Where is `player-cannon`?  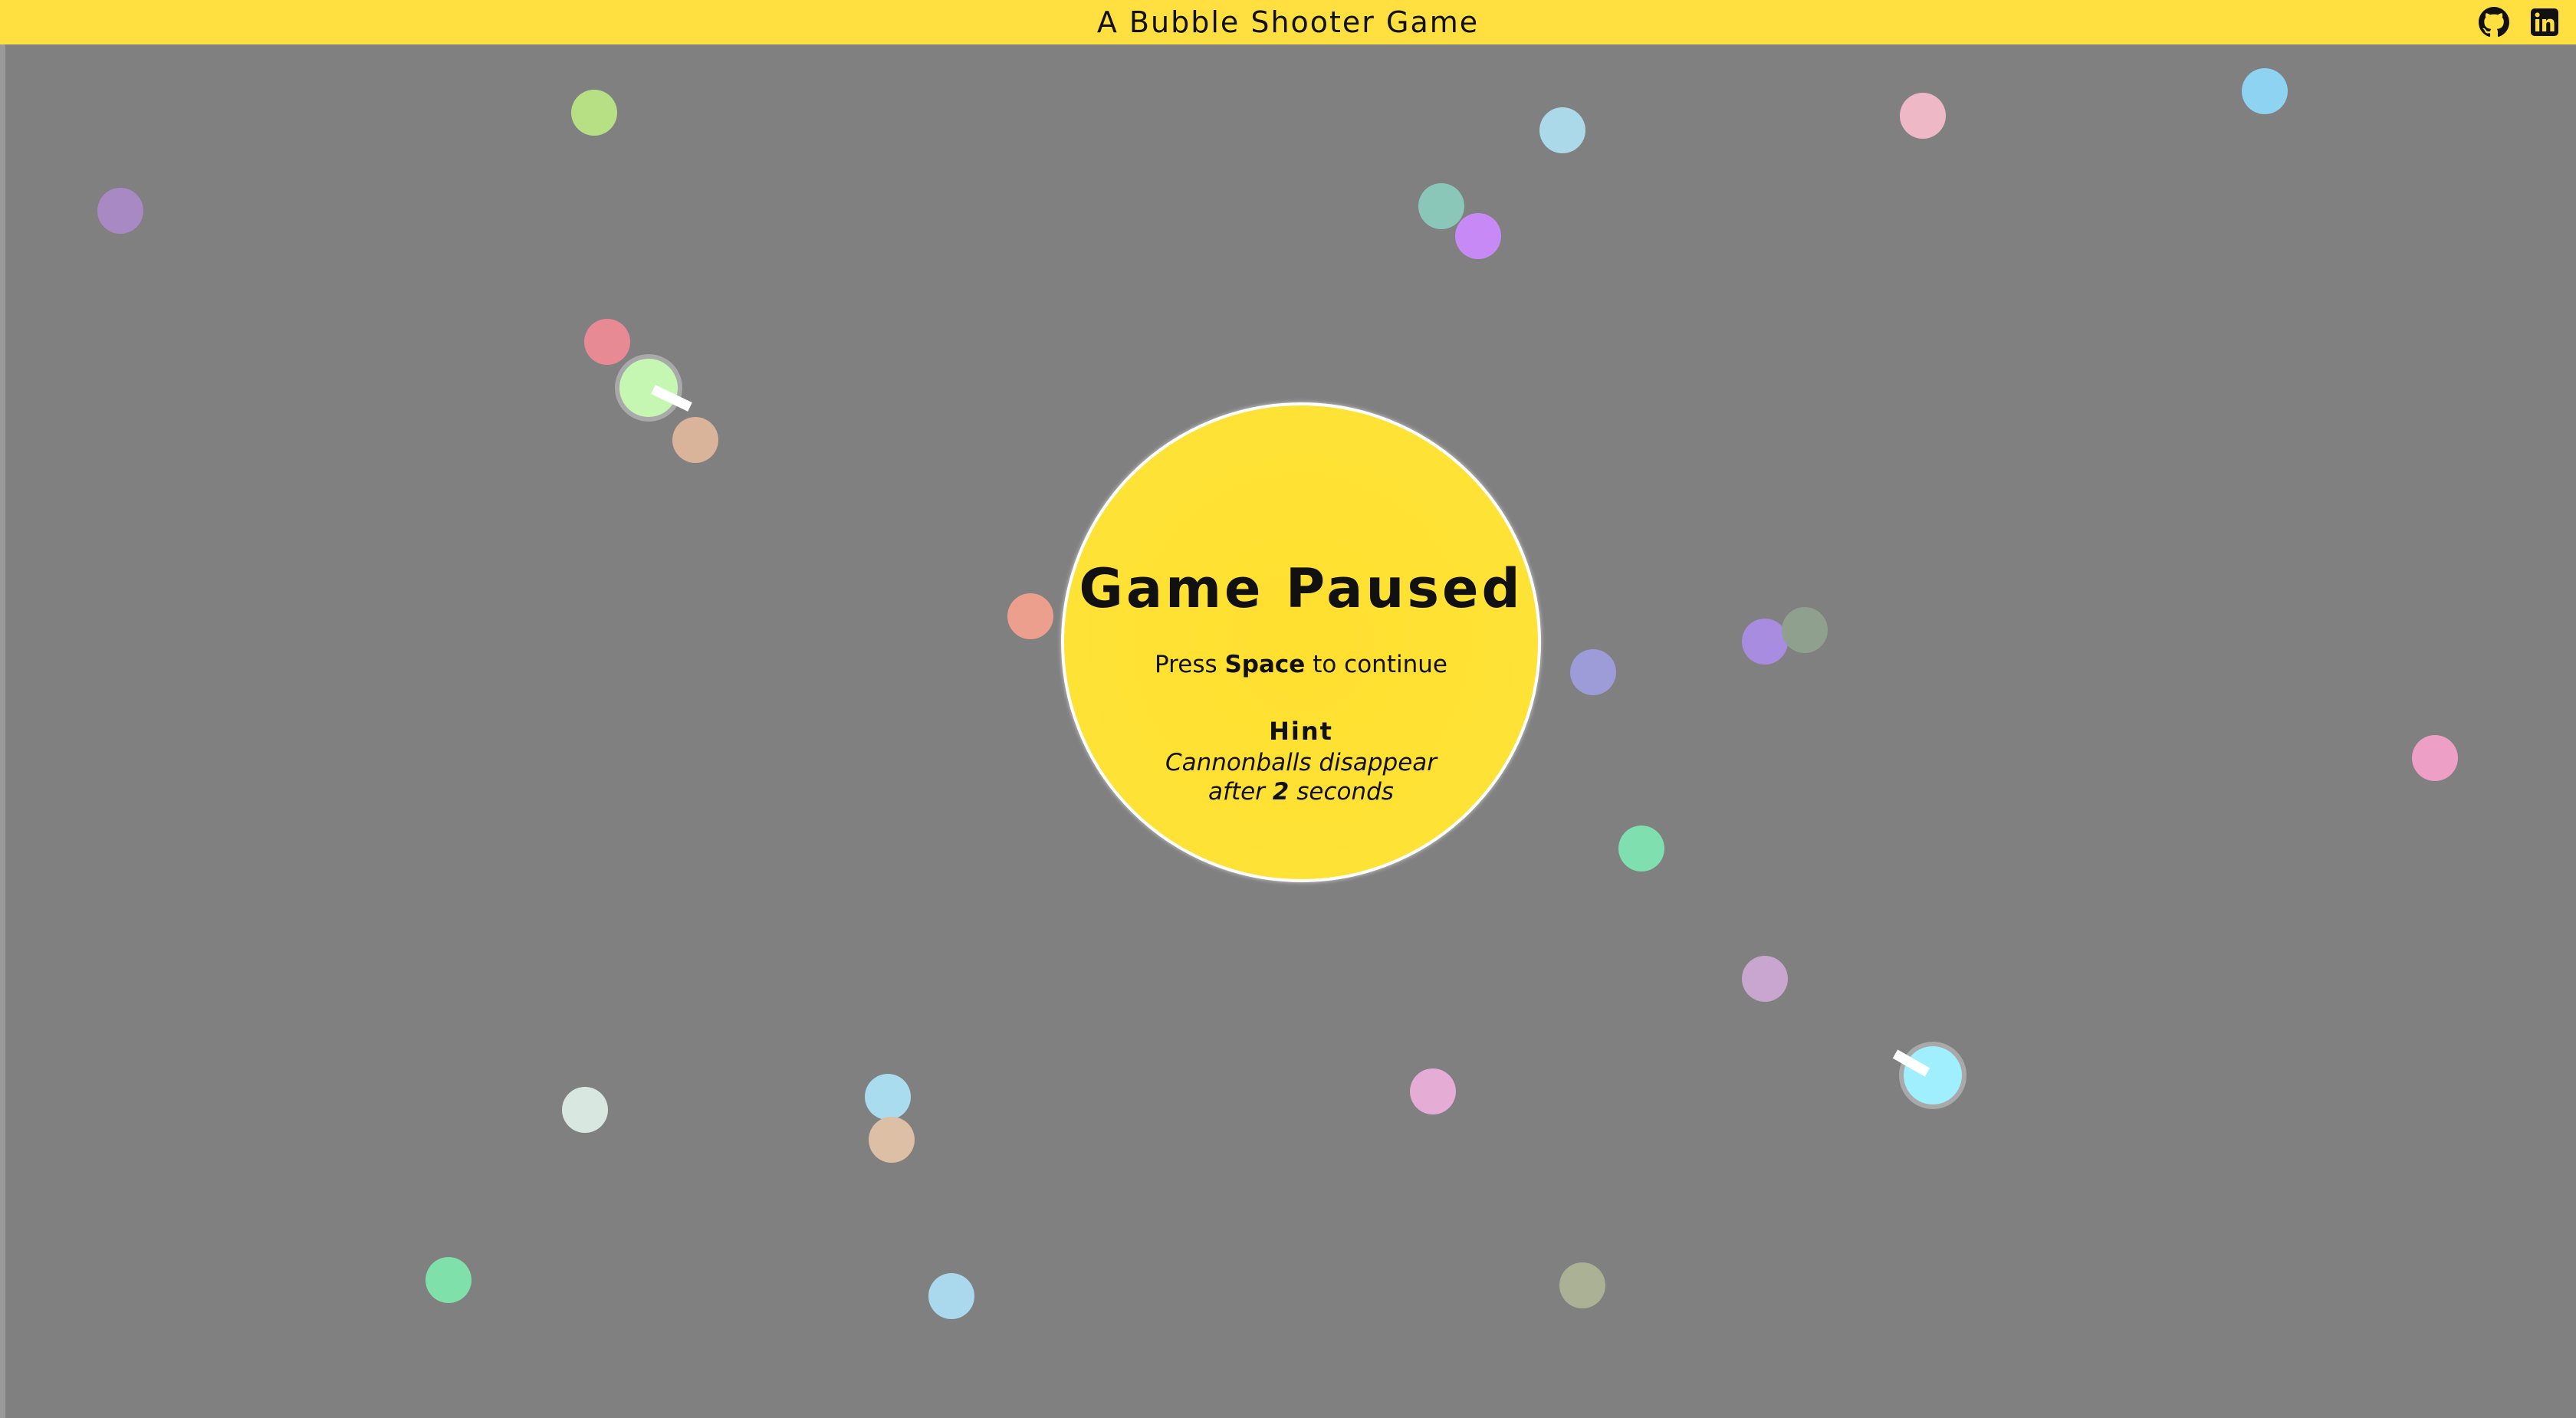
player-cannon is located at coordinates (654, 388).